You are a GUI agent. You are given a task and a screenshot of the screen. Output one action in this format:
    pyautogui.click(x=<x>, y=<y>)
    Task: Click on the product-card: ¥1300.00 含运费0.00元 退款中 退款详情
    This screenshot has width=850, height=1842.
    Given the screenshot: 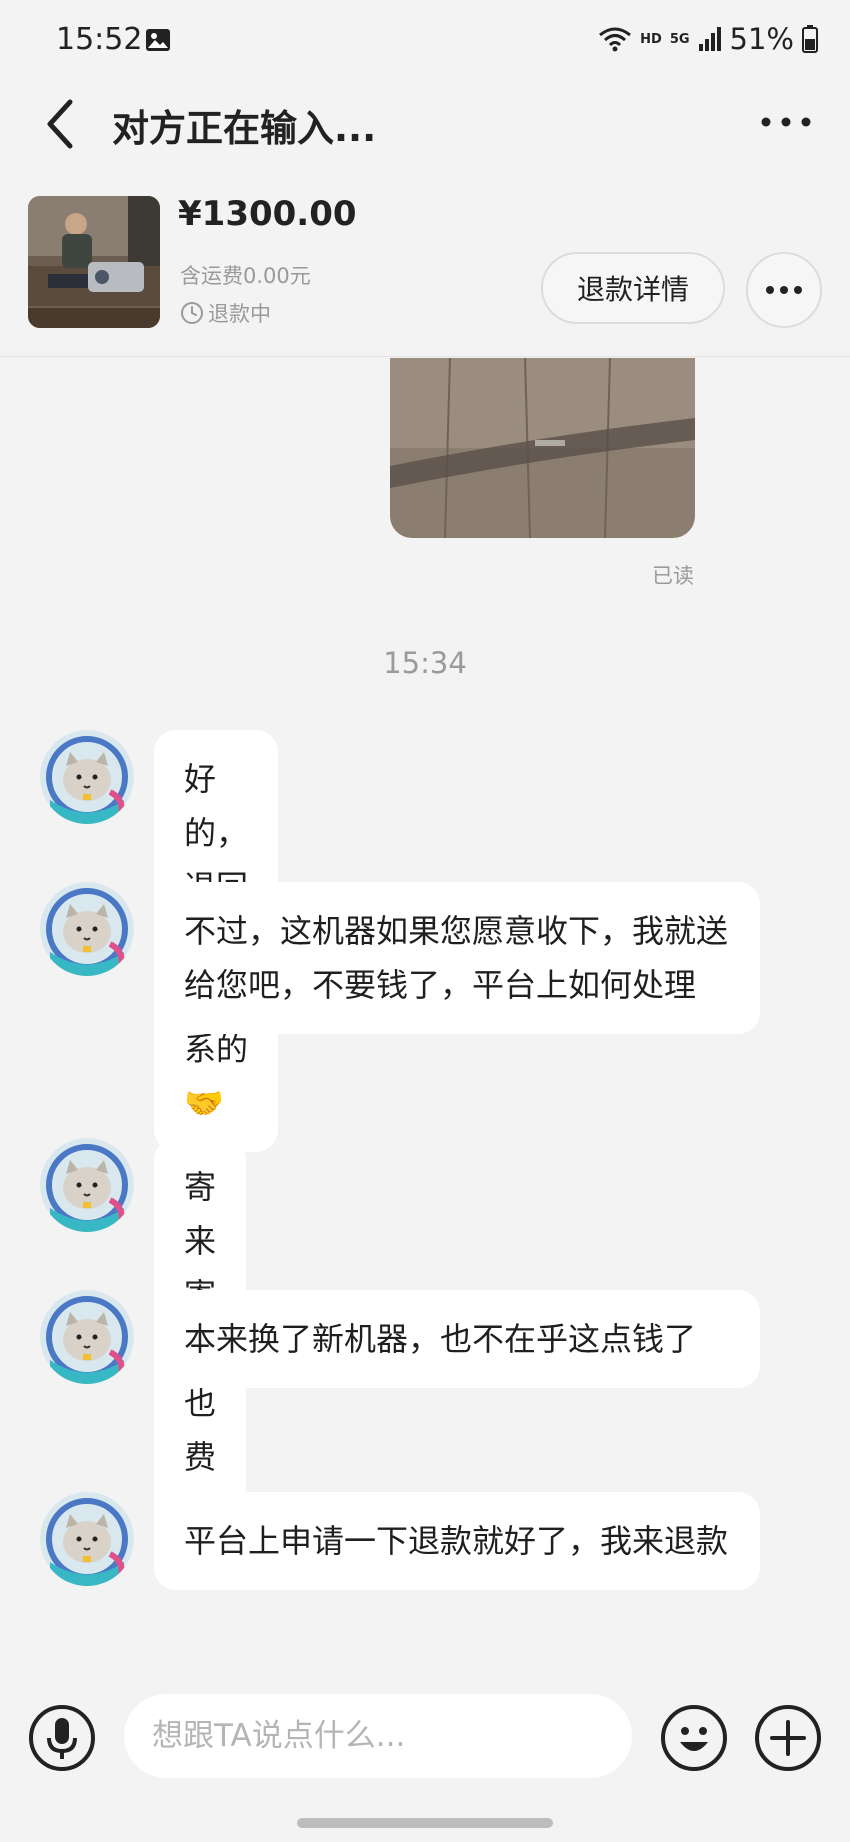 What is the action you would take?
    pyautogui.click(x=425, y=268)
    